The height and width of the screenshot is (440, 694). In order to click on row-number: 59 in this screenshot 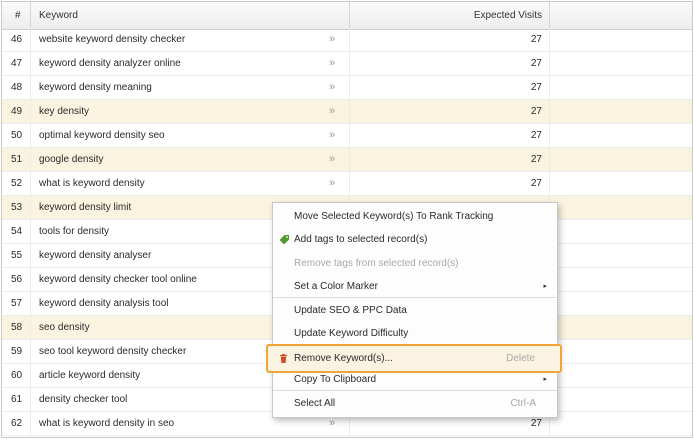, I will do `click(16, 352)`.